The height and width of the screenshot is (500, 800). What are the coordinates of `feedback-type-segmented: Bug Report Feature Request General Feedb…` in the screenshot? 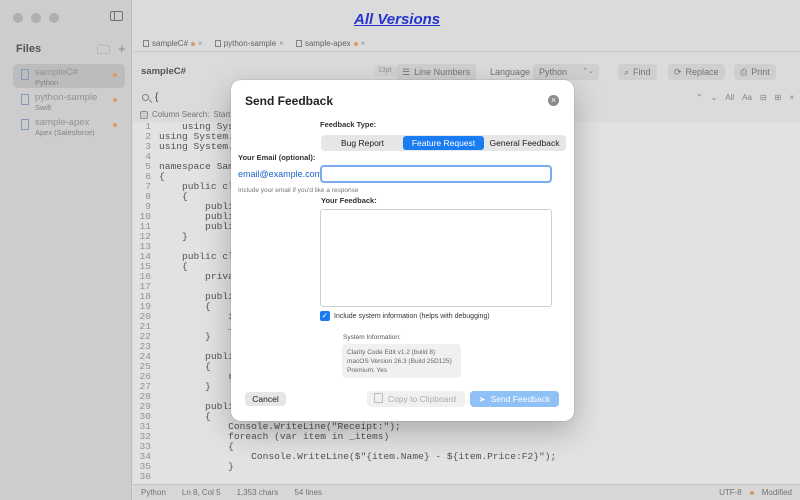 It's located at (443, 143).